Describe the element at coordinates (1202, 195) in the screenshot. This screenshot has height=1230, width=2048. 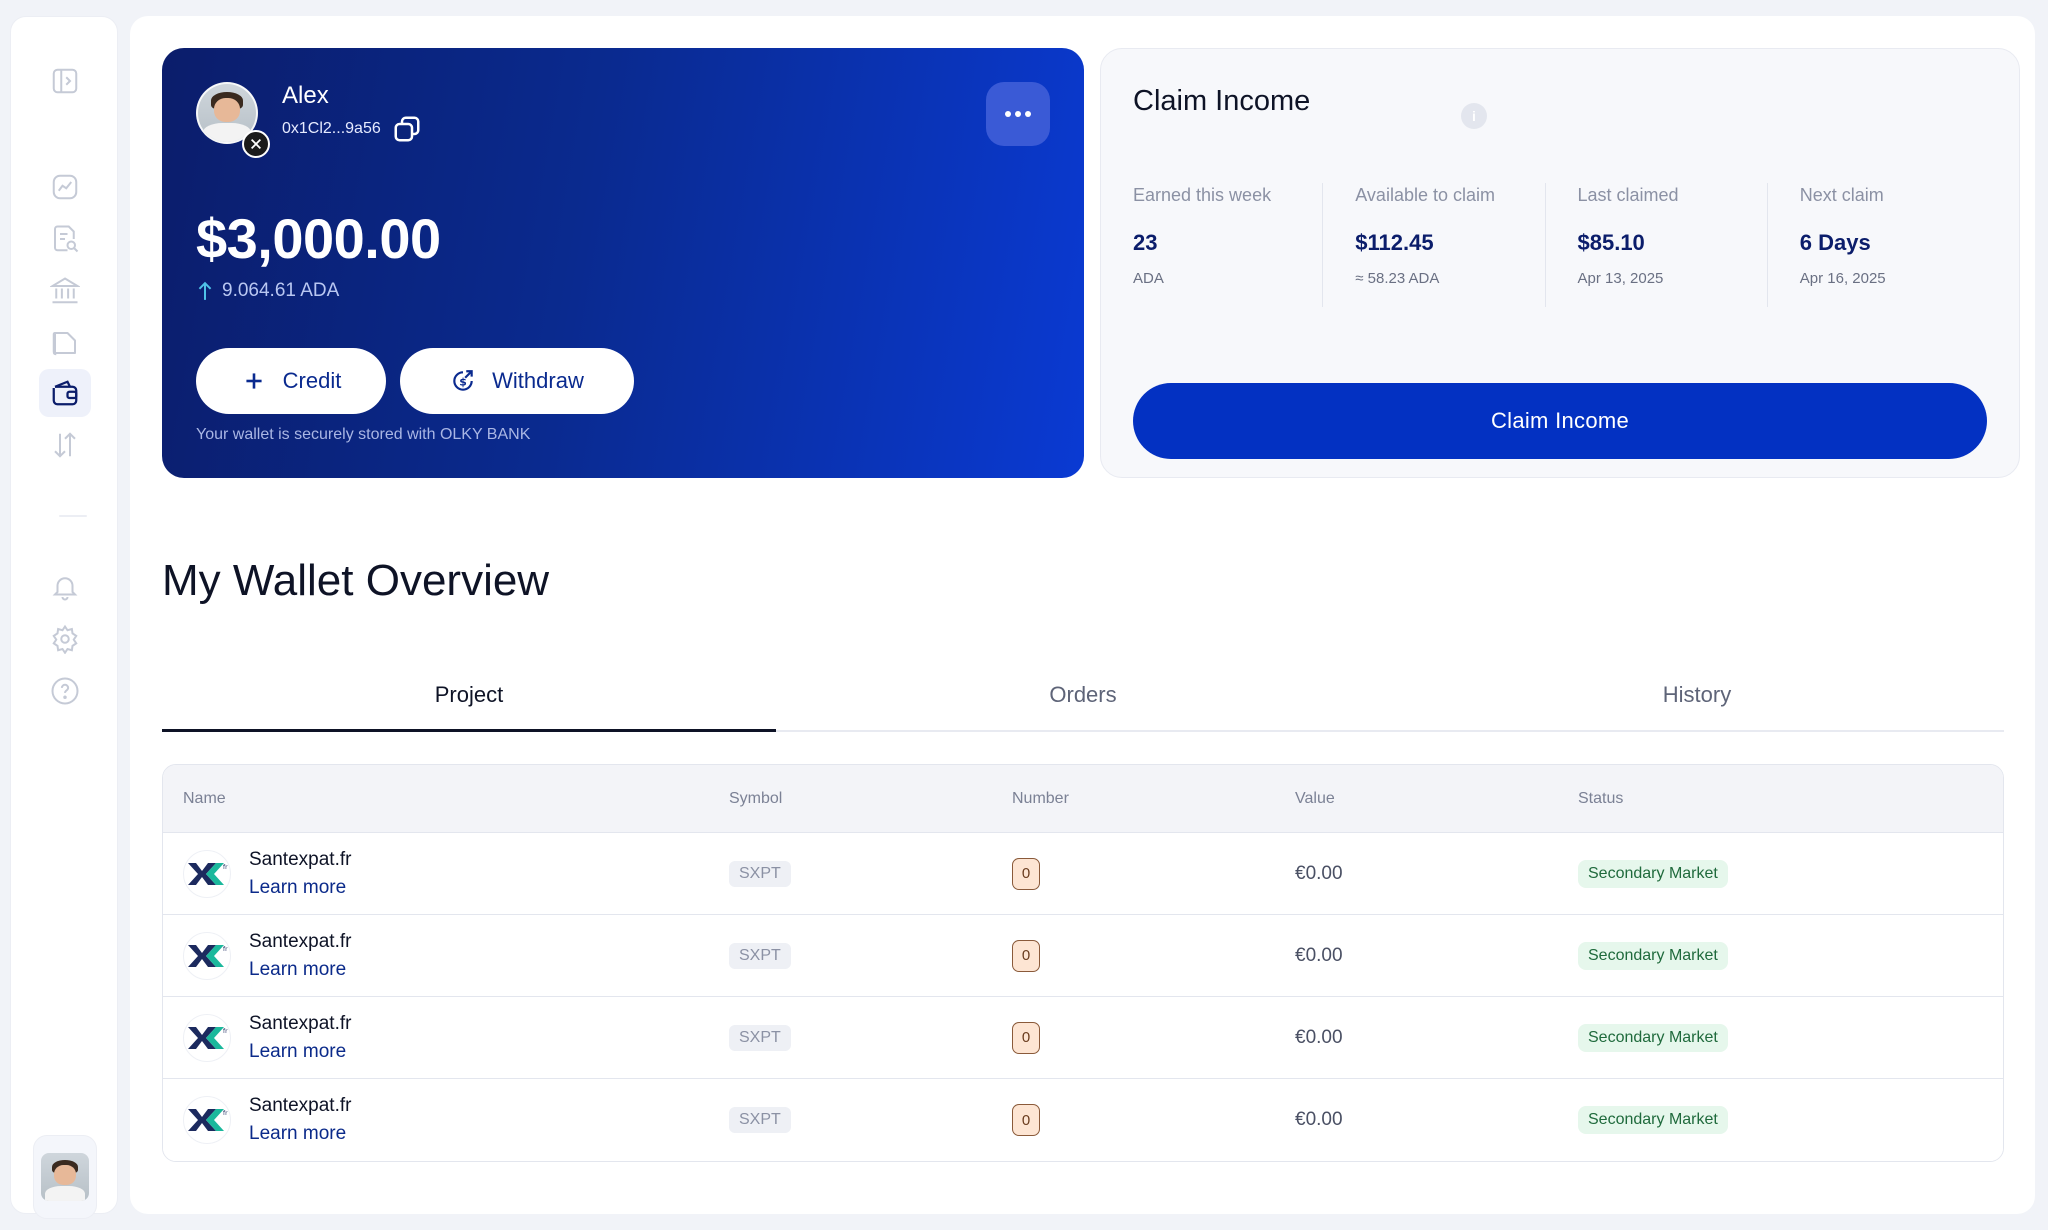
I see `stat-label: Earned this week` at that location.